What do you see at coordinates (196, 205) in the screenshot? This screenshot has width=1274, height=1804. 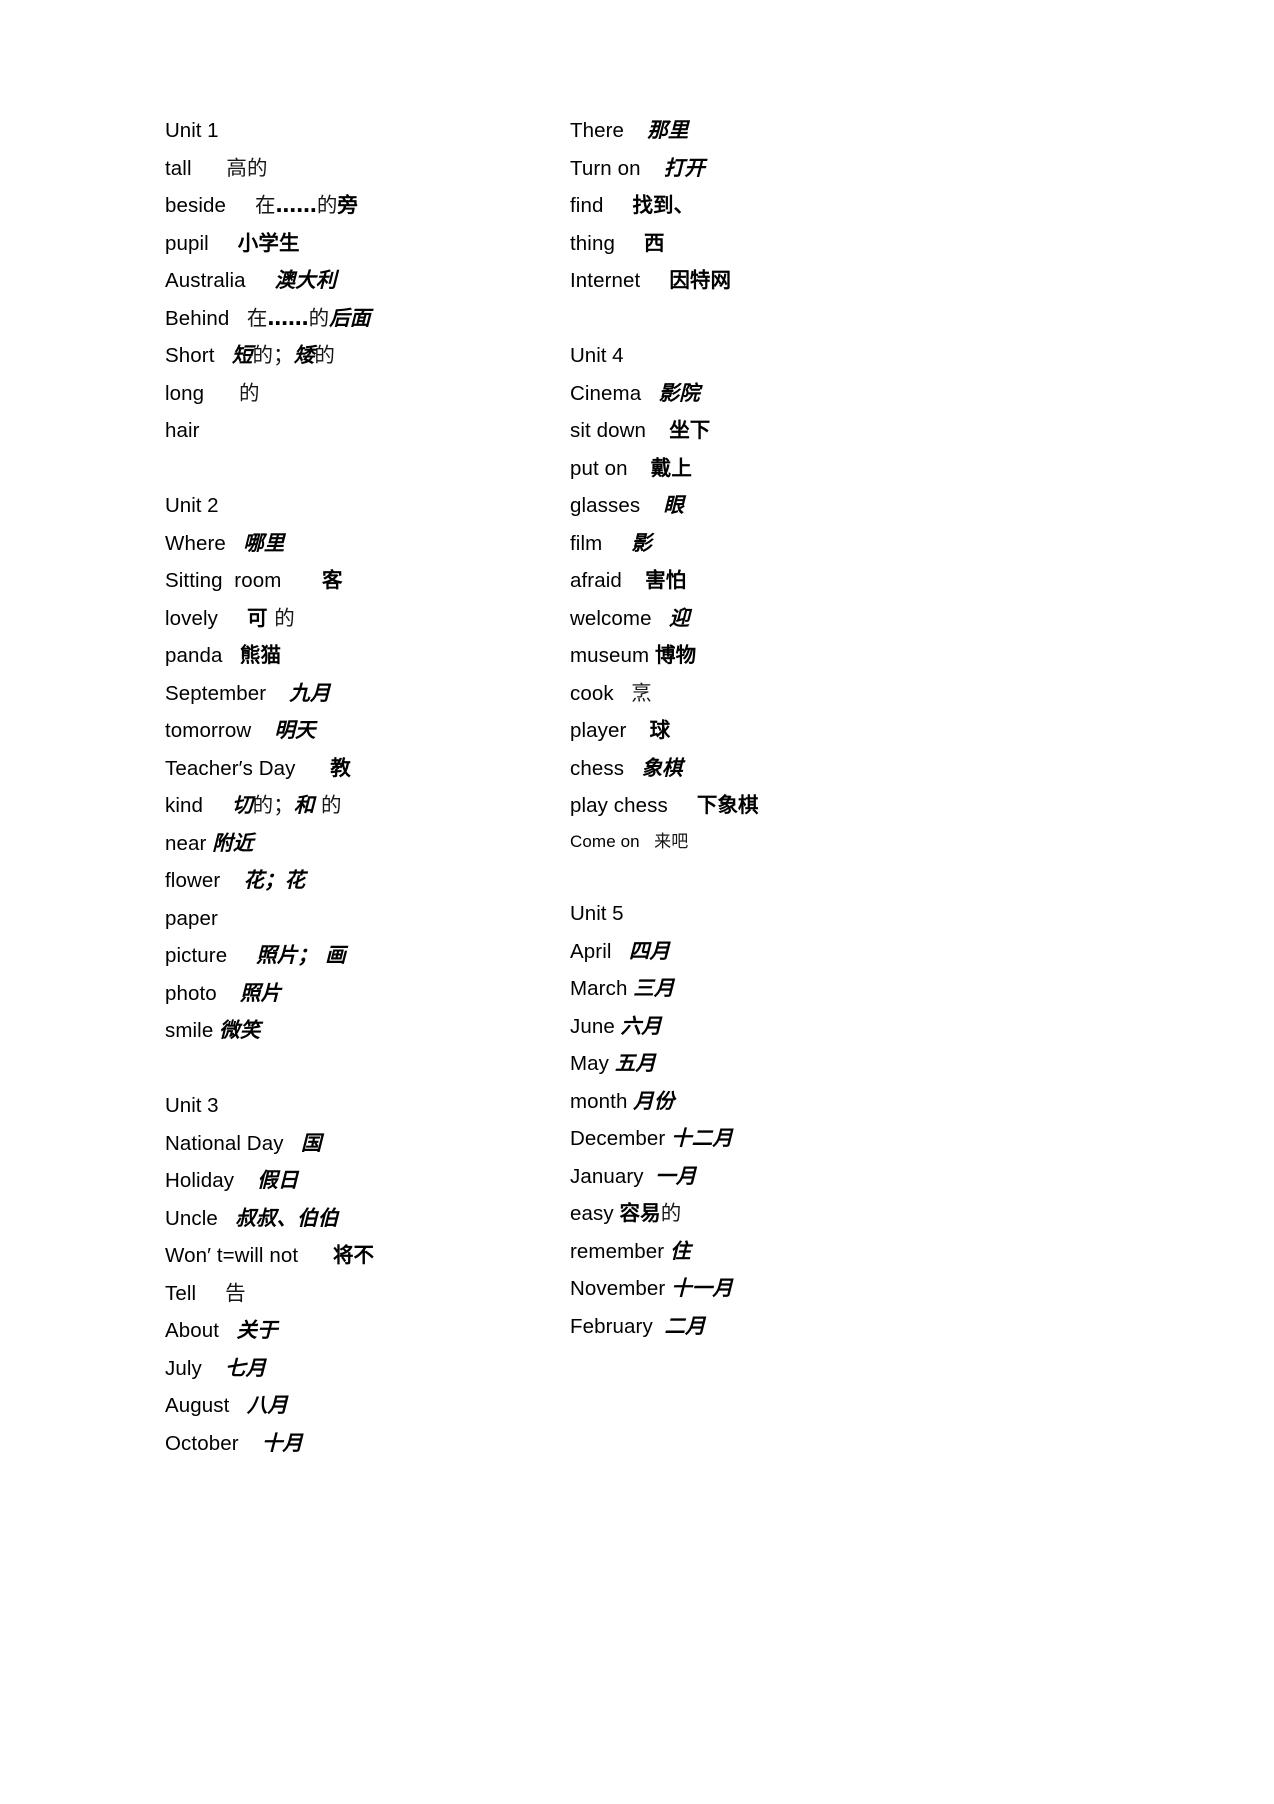 I see `entry-term: beside` at bounding box center [196, 205].